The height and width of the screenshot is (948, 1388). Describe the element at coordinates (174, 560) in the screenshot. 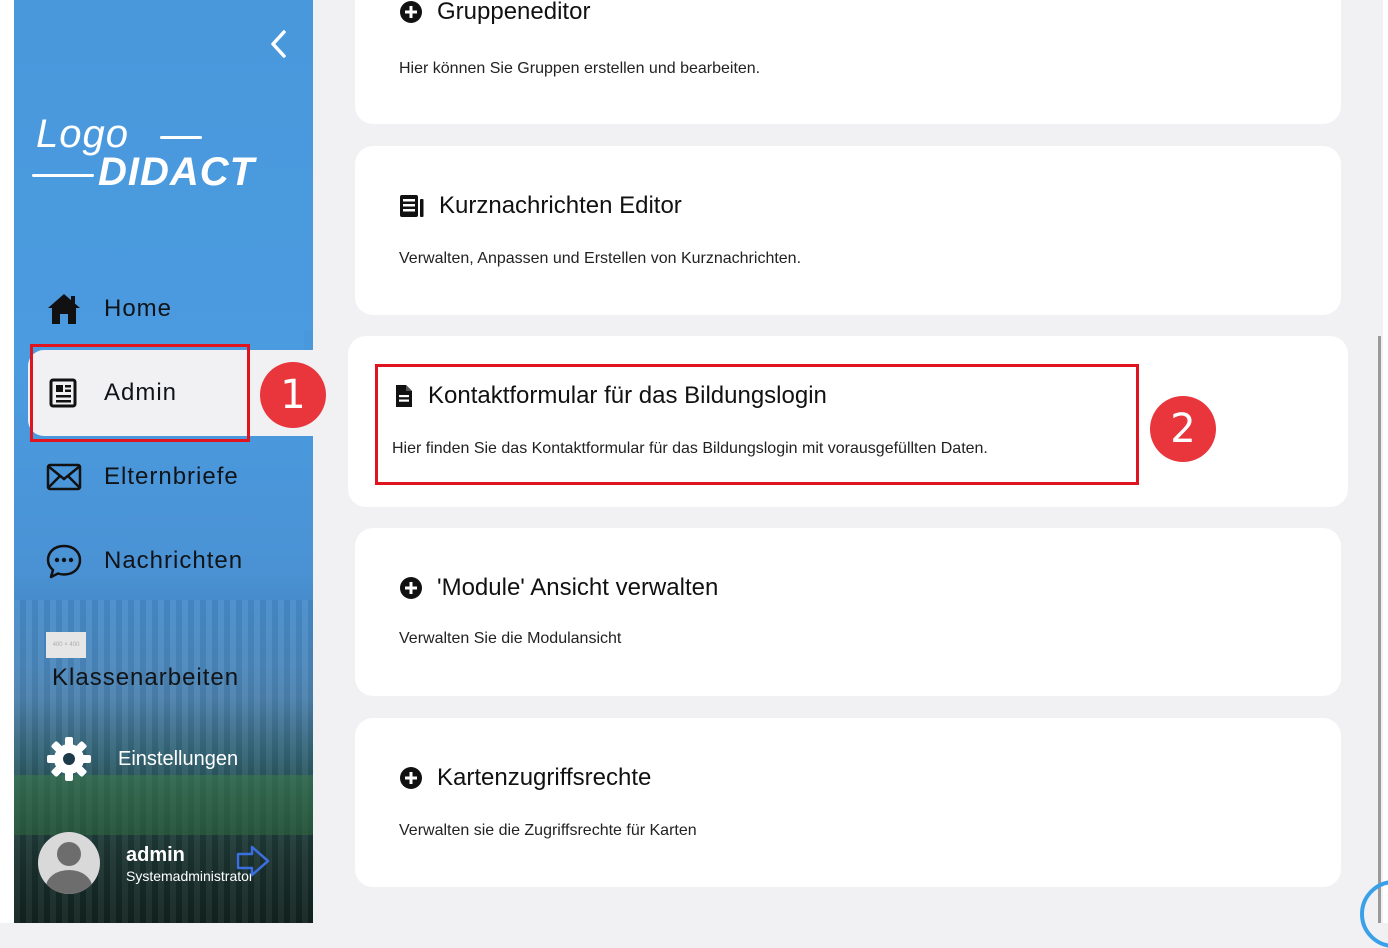

I see `sidebar-item-label: Nachrichten` at that location.